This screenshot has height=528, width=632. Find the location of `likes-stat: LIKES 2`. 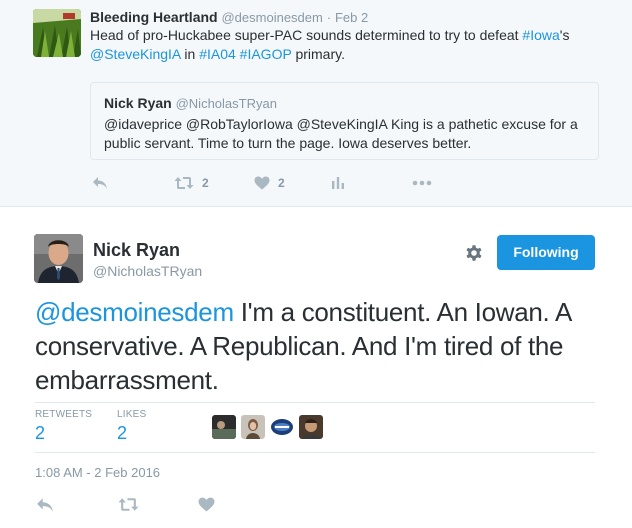

likes-stat: LIKES 2 is located at coordinates (131, 426).